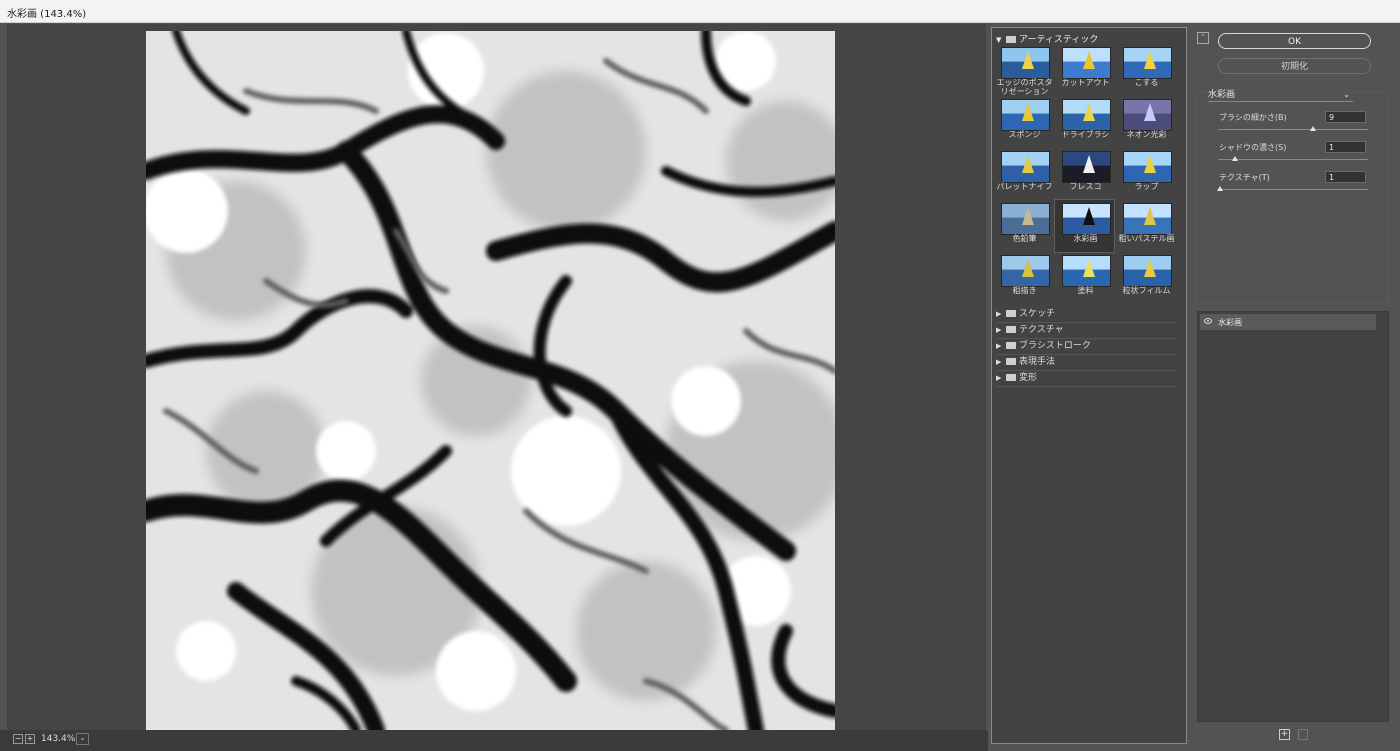 This screenshot has width=1400, height=751. Describe the element at coordinates (1028, 378) in the screenshot. I see `category-label: 変形` at that location.